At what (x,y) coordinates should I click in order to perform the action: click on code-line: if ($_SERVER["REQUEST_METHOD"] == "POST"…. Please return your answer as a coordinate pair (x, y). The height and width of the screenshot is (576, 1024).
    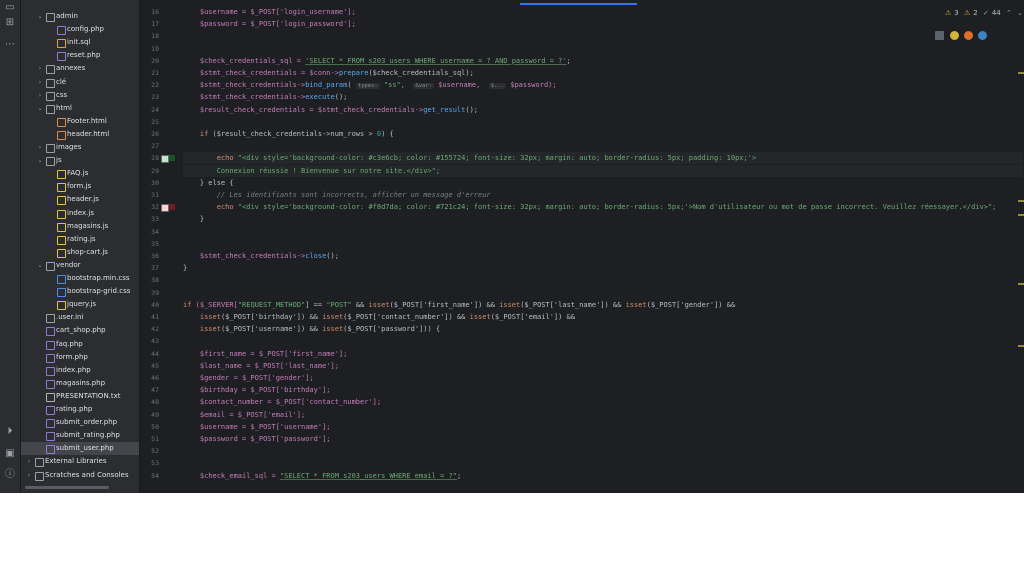
    Looking at the image, I should click on (603, 305).